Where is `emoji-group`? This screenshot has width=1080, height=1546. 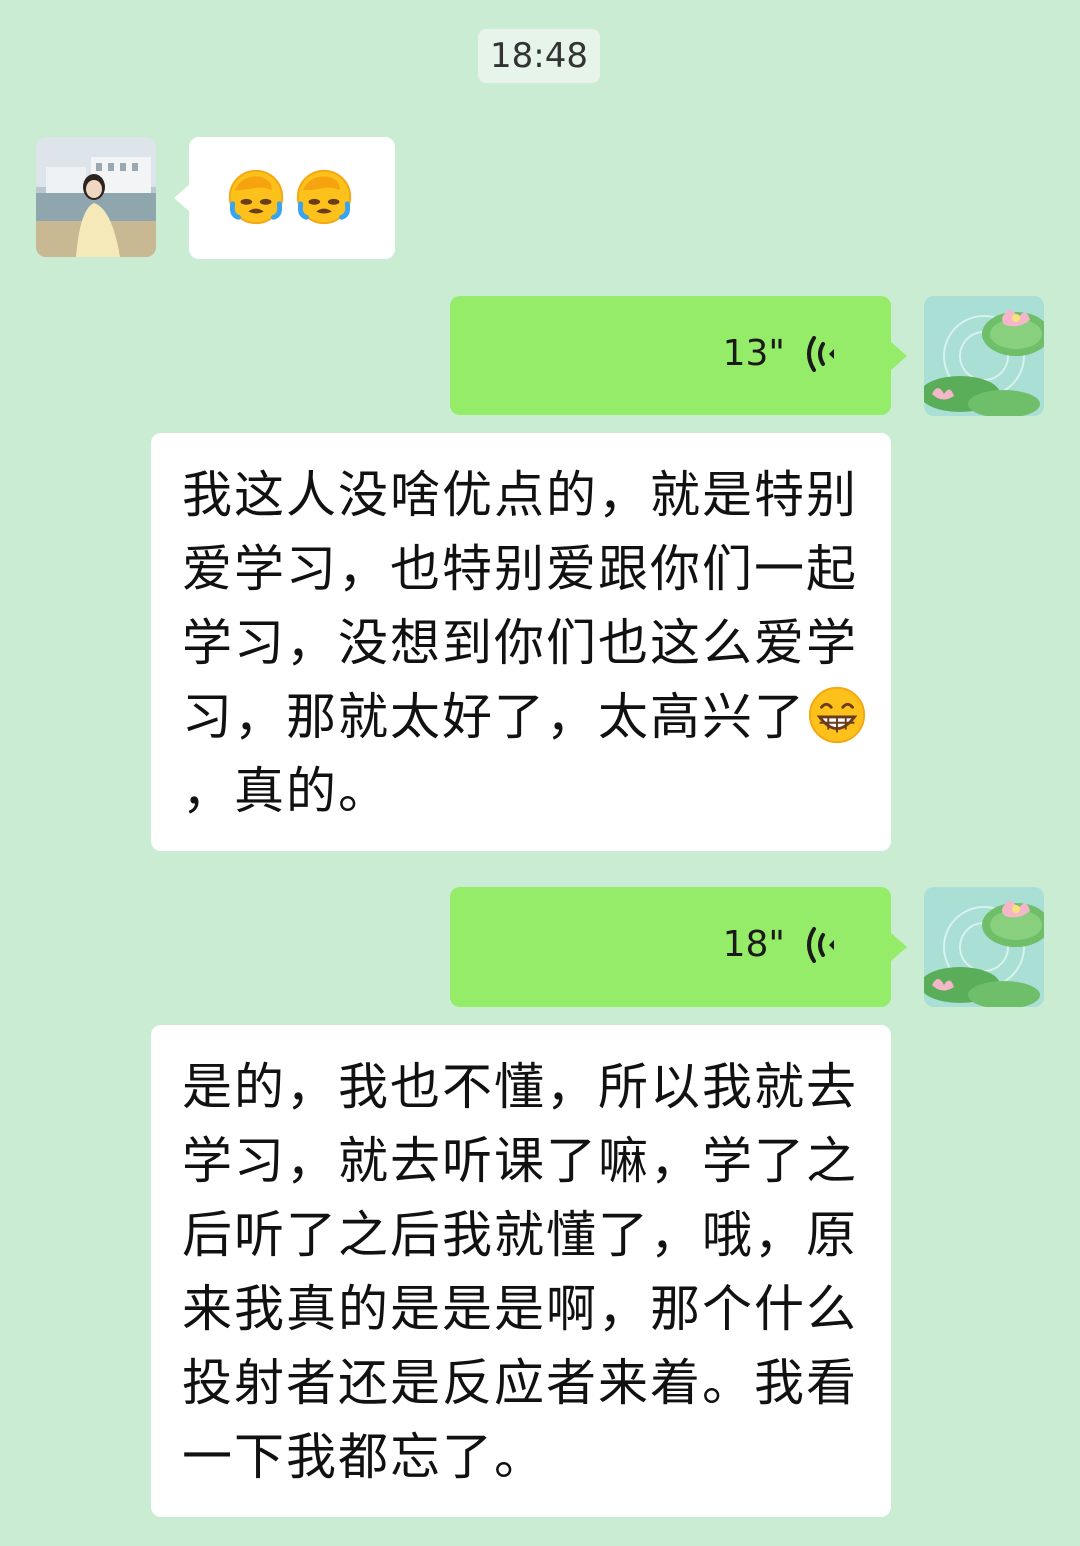
emoji-group is located at coordinates (290, 196).